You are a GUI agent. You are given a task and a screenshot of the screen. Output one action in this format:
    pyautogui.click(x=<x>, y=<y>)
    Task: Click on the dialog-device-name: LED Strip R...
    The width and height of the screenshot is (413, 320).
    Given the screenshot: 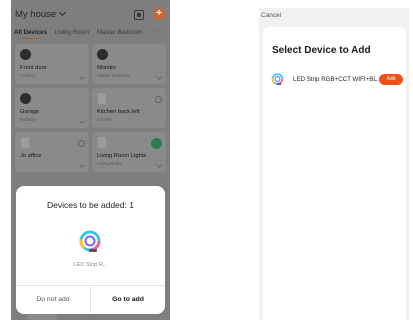 What is the action you would take?
    pyautogui.click(x=90, y=265)
    